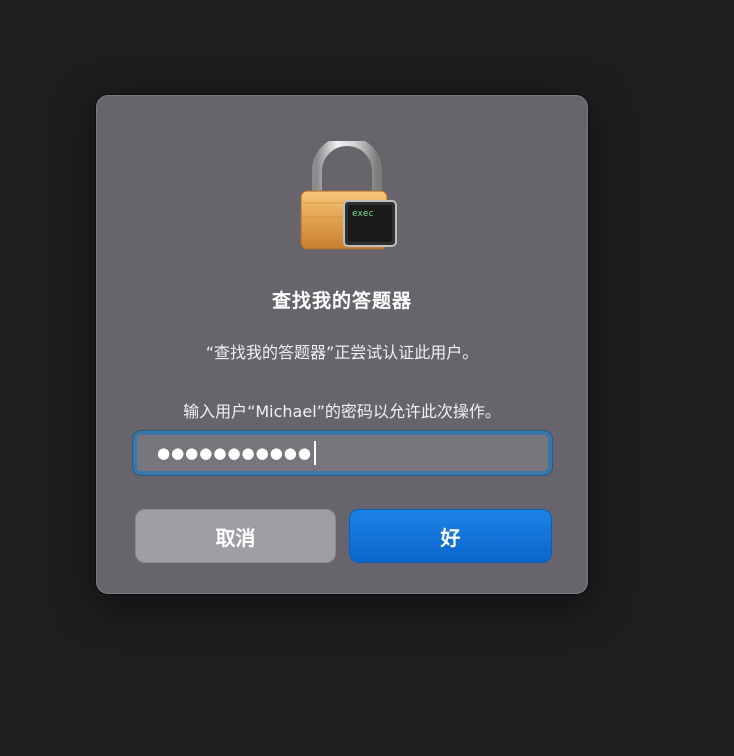 This screenshot has width=734, height=756. What do you see at coordinates (342, 411) in the screenshot?
I see `password-prompt: 输入用户“Michael”的密码以允许此次操作。` at bounding box center [342, 411].